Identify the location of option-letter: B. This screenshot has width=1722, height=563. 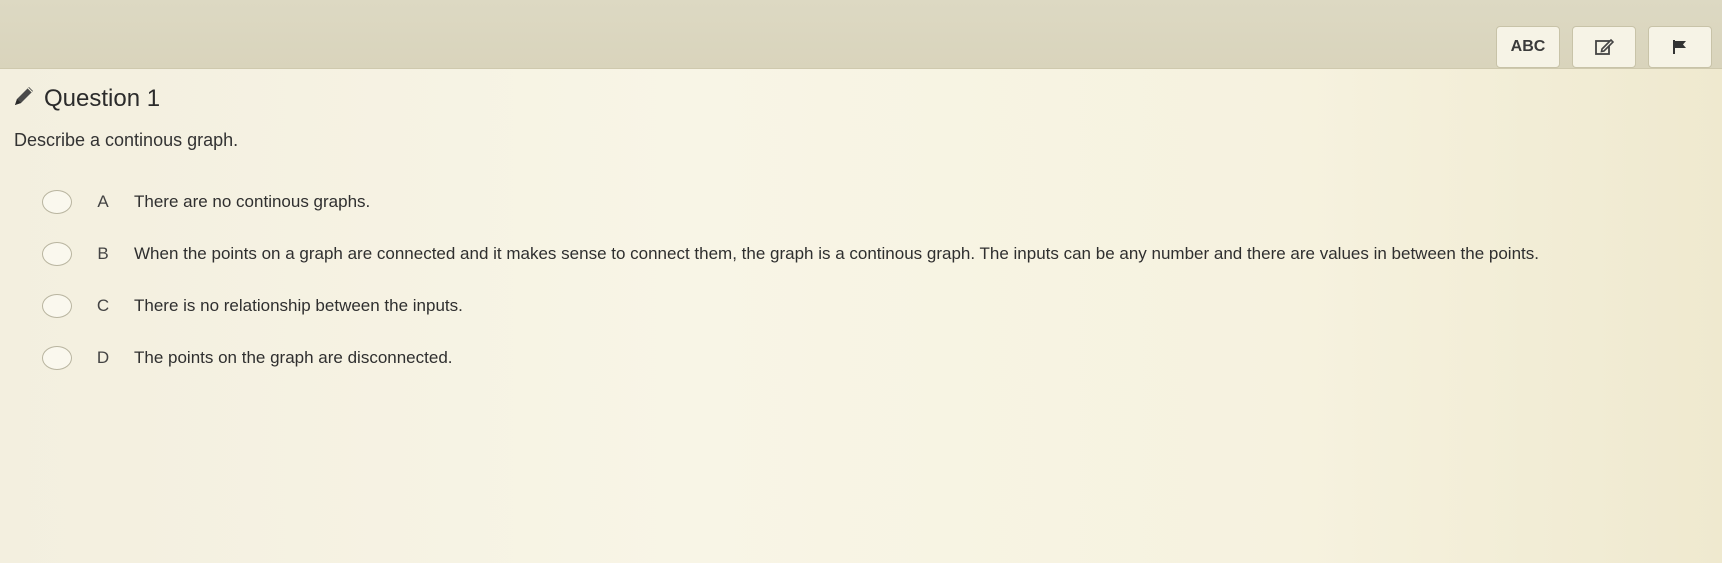
(103, 253).